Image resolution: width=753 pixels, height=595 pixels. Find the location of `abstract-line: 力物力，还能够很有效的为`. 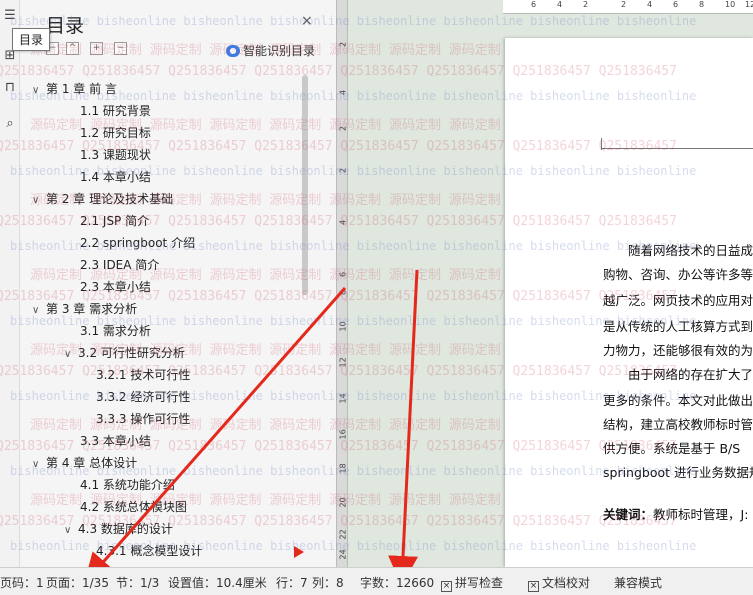

abstract-line: 力物力，还能够很有效的为 is located at coordinates (678, 350).